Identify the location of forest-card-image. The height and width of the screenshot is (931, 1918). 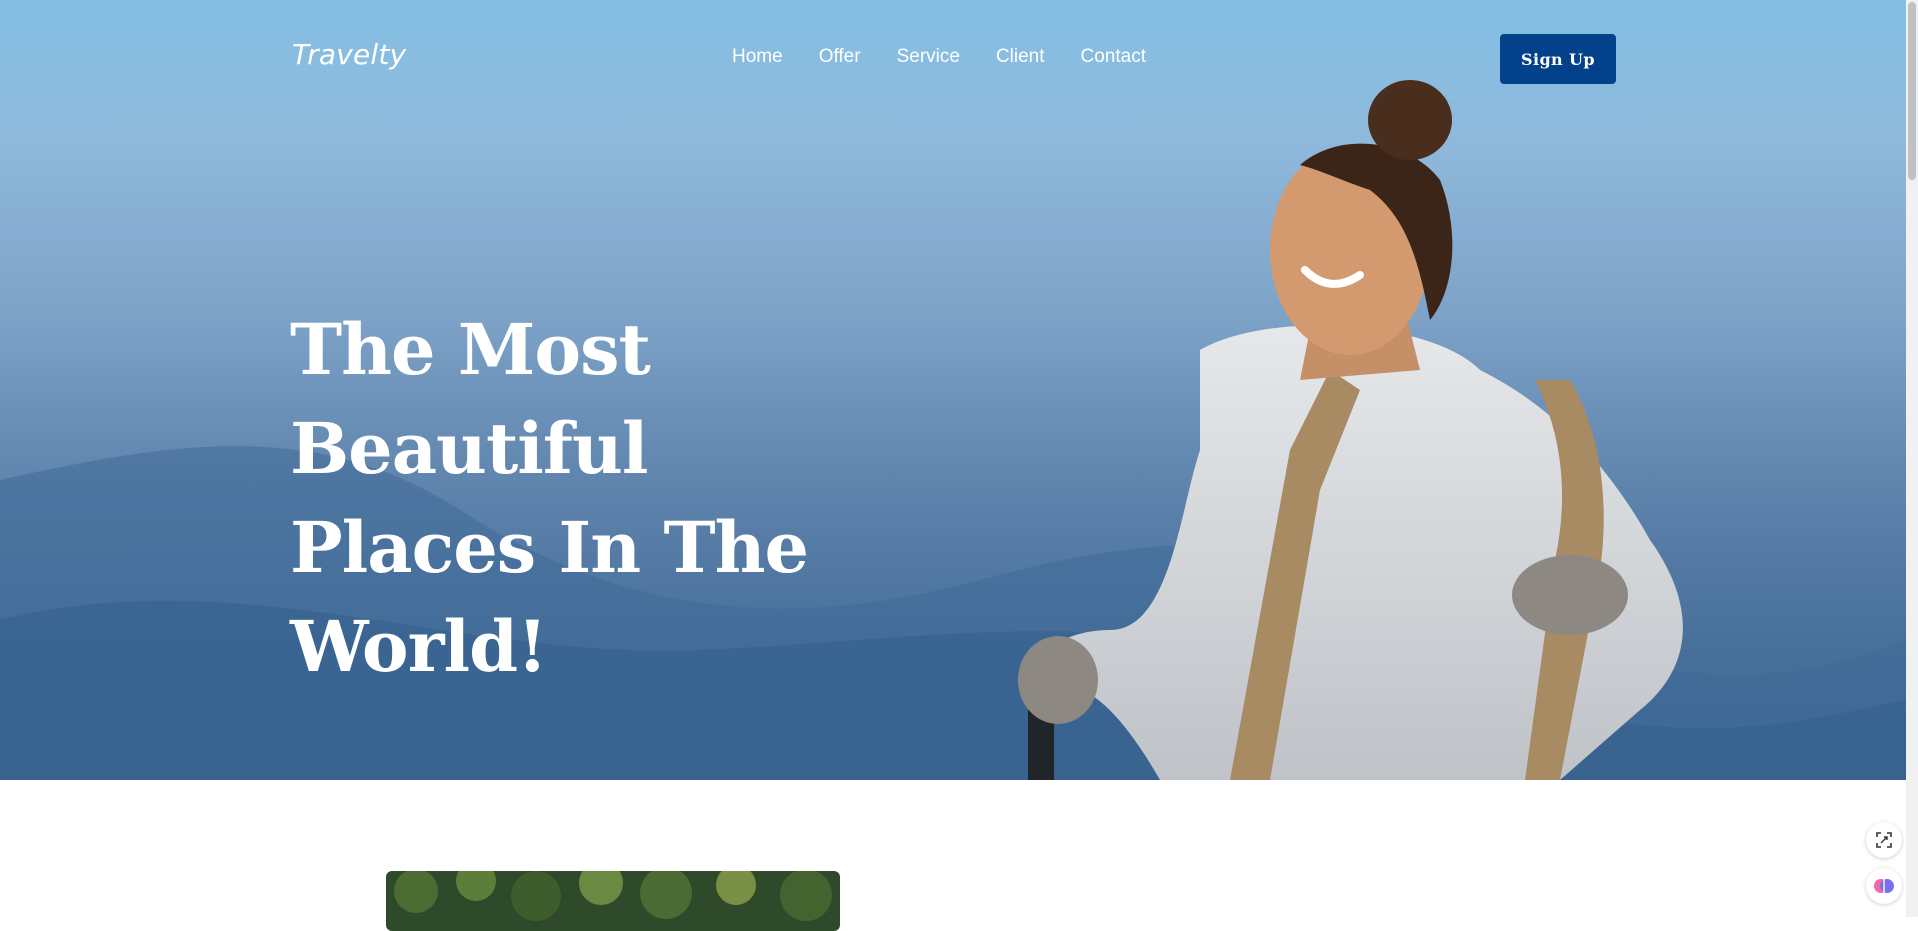
(613, 901).